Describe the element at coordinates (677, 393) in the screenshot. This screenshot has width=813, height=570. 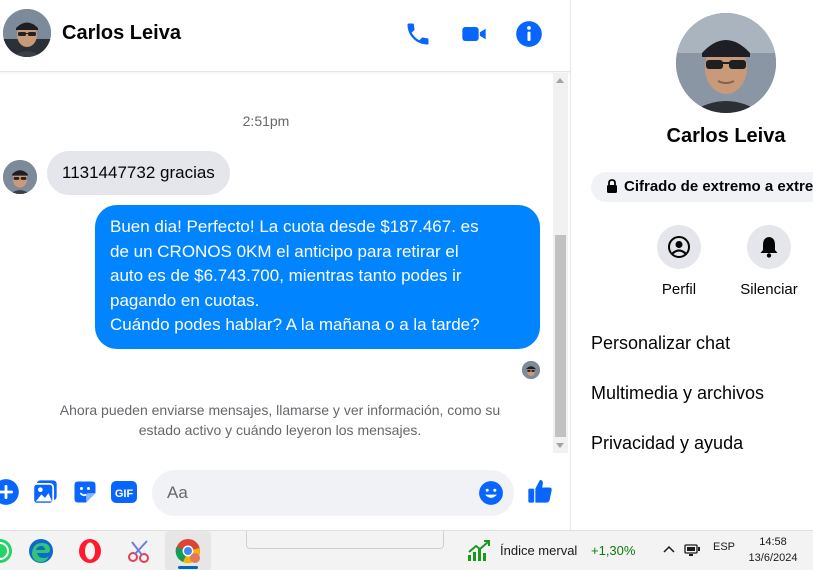
I see `media-and-files-menu-item: Multimedia y archivos` at that location.